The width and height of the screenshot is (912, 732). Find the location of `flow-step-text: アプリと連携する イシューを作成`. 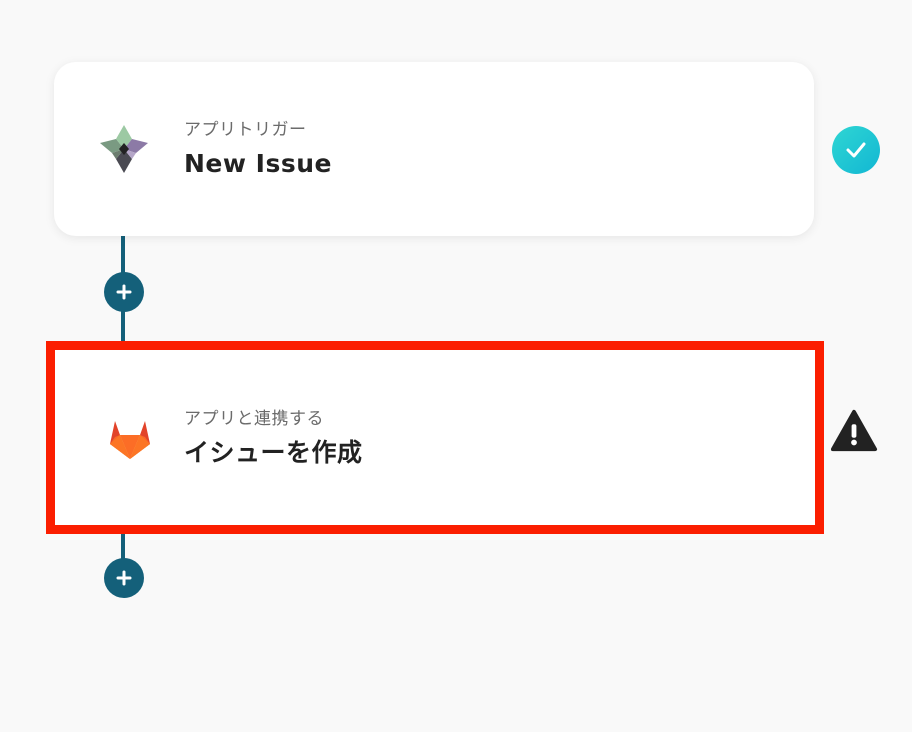

flow-step-text: アプリと連携する イシューを作成 is located at coordinates (273, 438).